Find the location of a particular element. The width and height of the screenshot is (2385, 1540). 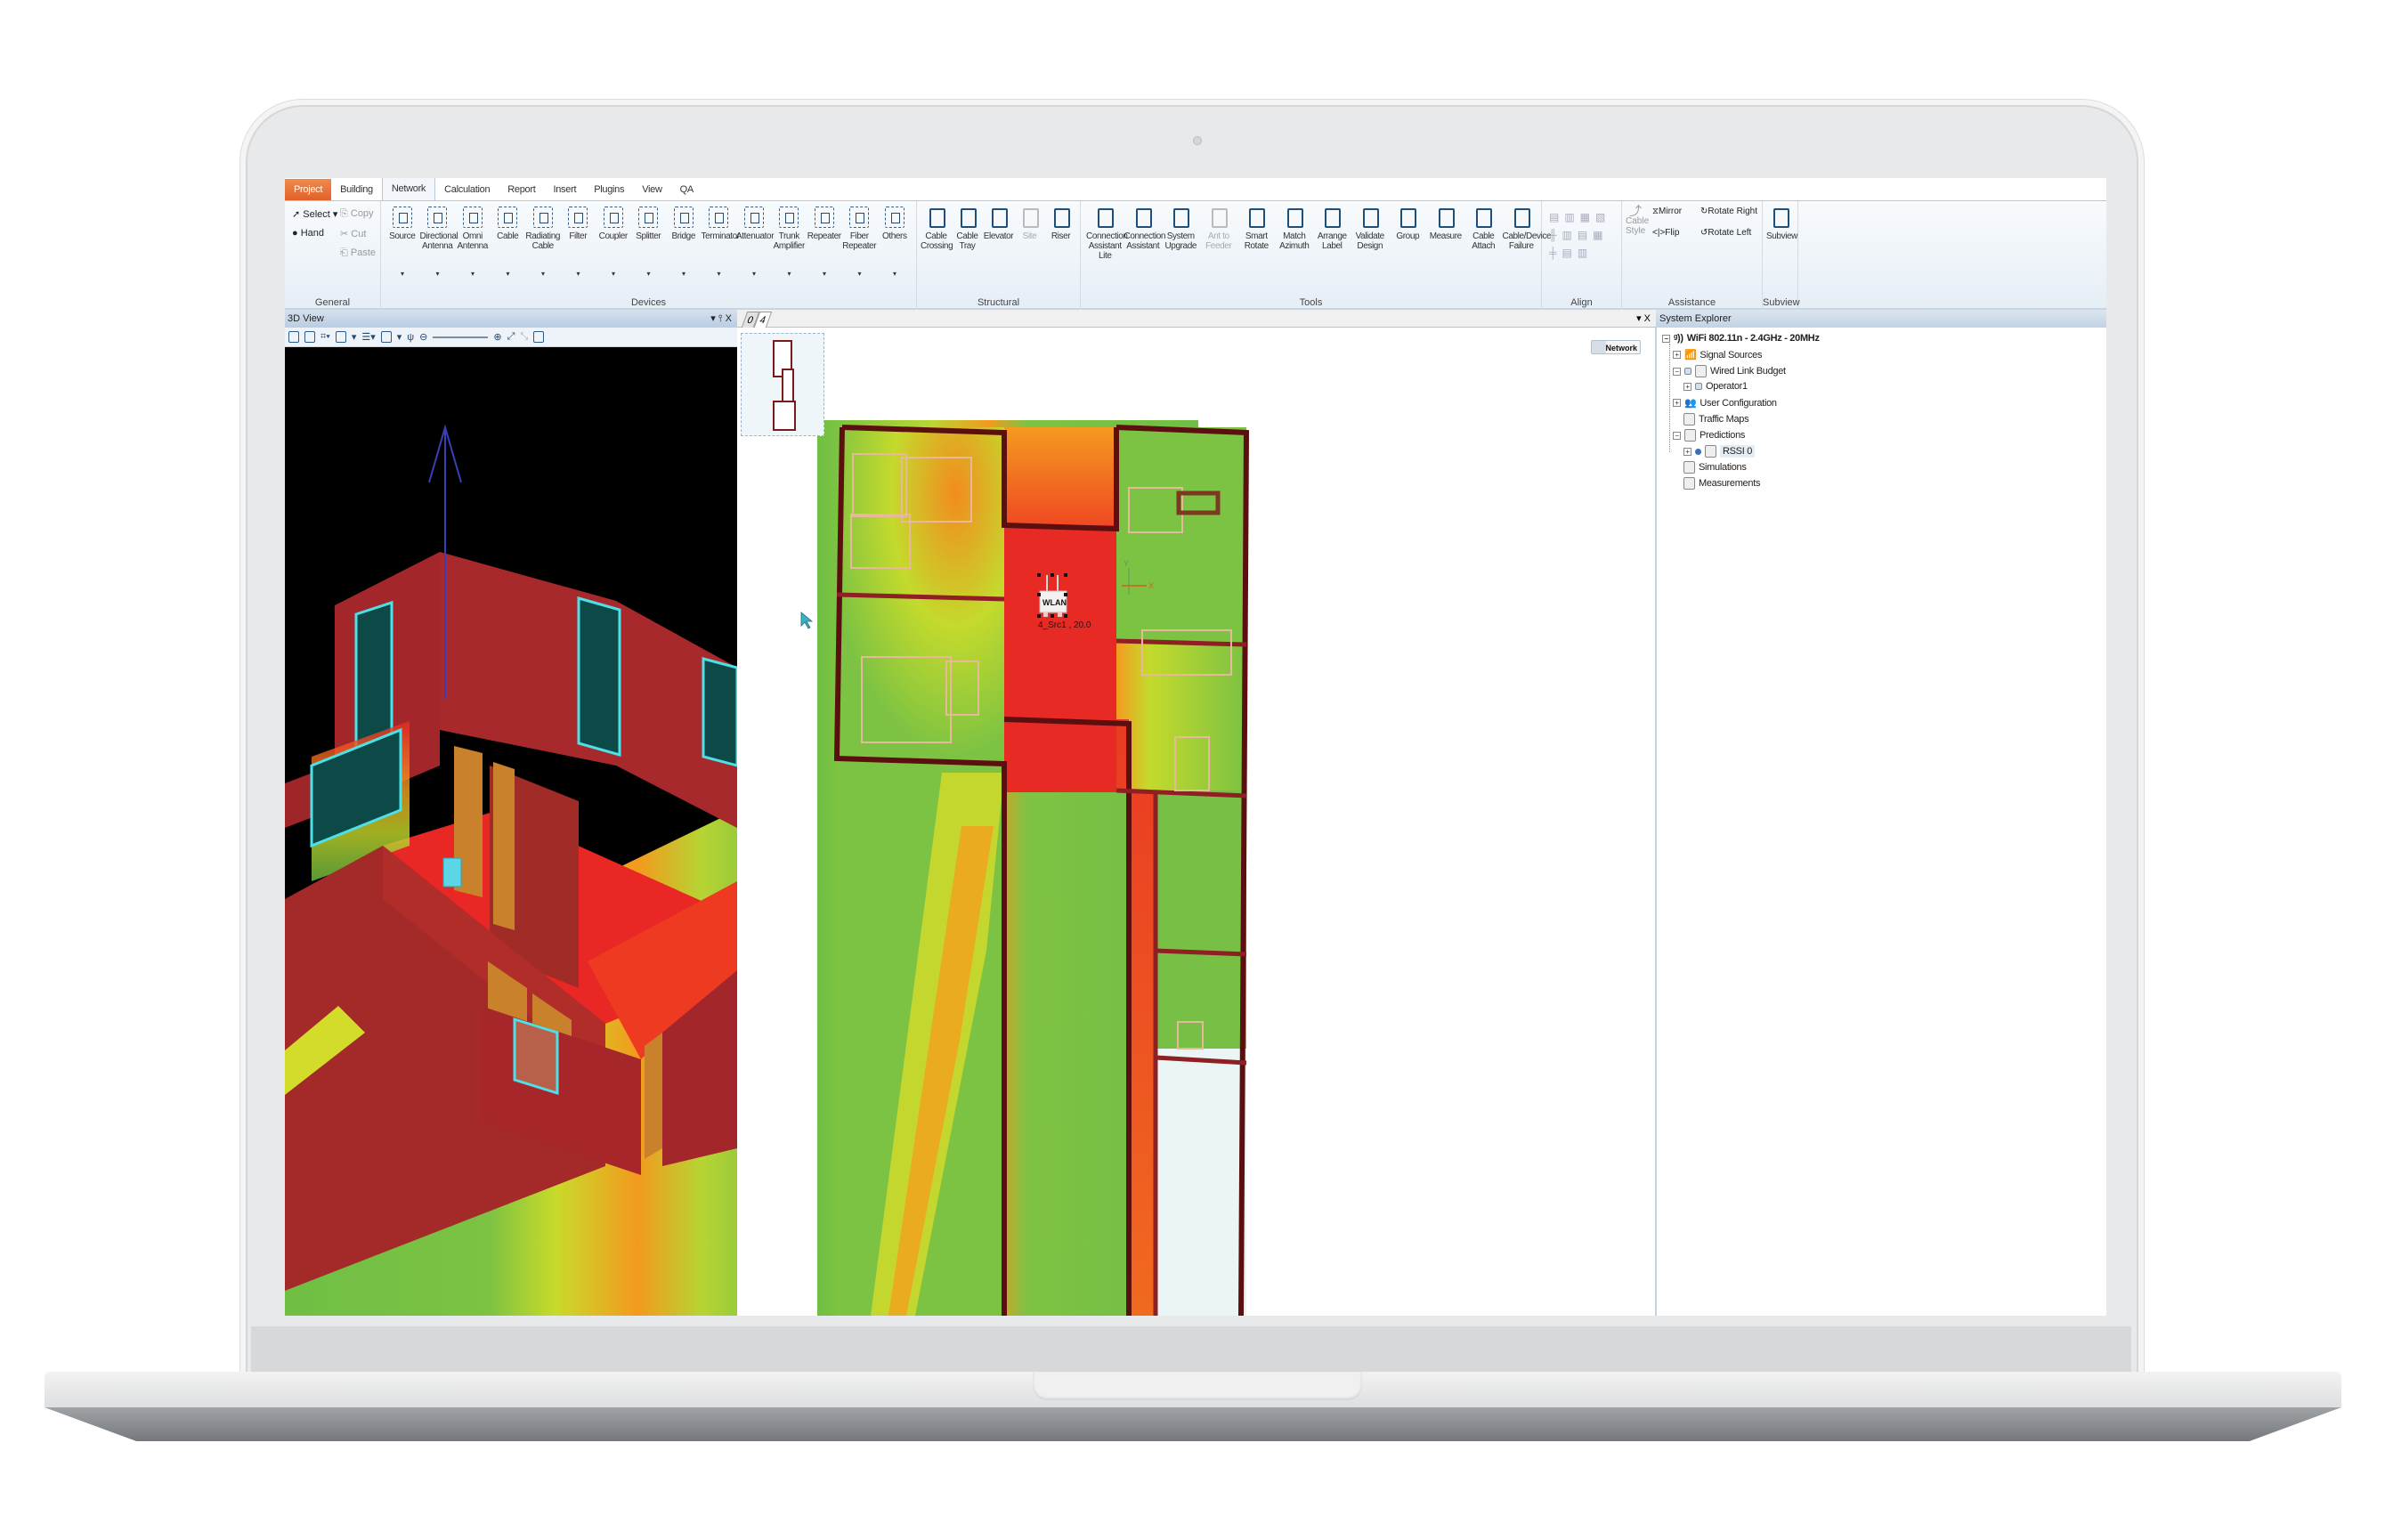

connection-assistant-lite-button: Connection Assistant Lite is located at coordinates (1107, 234).